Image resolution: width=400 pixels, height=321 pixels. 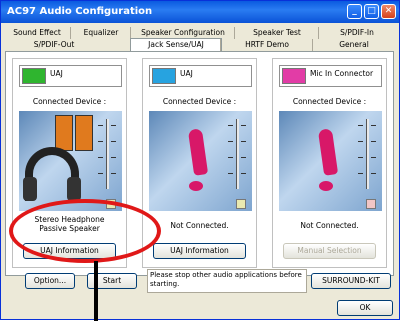 What do you see at coordinates (371, 204) in the screenshot?
I see `mute-speaker-icon` at bounding box center [371, 204].